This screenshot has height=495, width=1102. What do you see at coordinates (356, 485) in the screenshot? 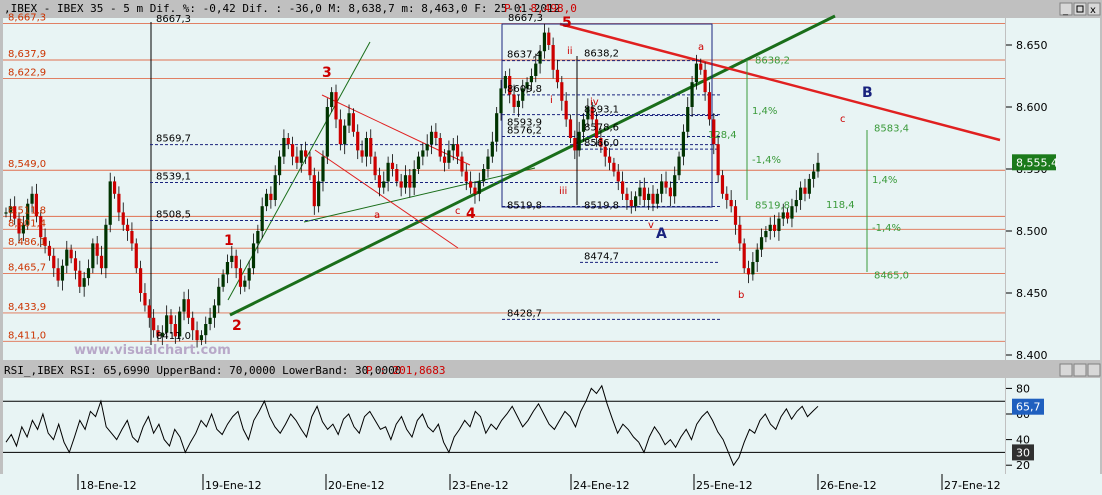
I see `x-tick-label: 20-Ene-12` at bounding box center [356, 485].